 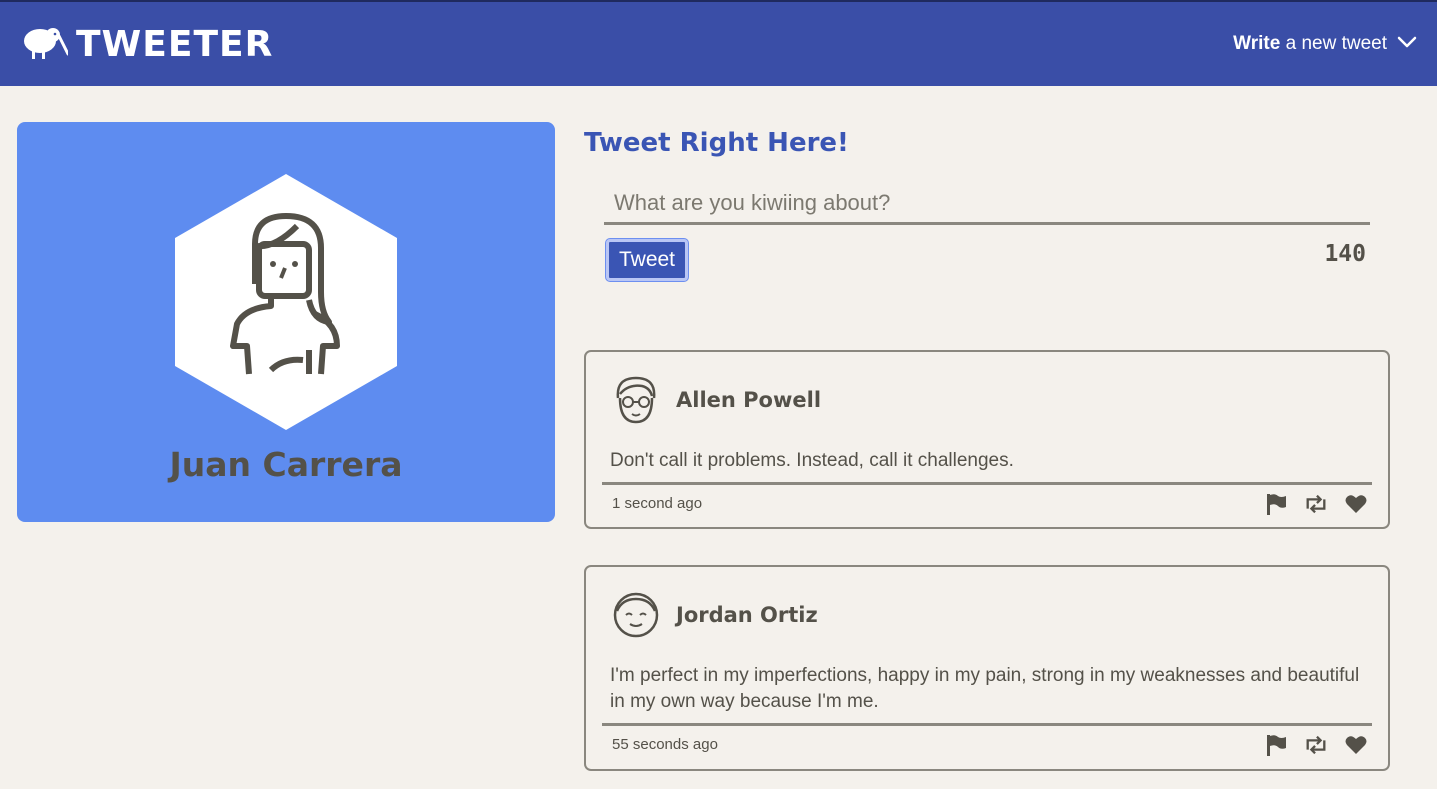 What do you see at coordinates (987, 204) in the screenshot?
I see `tweet-input` at bounding box center [987, 204].